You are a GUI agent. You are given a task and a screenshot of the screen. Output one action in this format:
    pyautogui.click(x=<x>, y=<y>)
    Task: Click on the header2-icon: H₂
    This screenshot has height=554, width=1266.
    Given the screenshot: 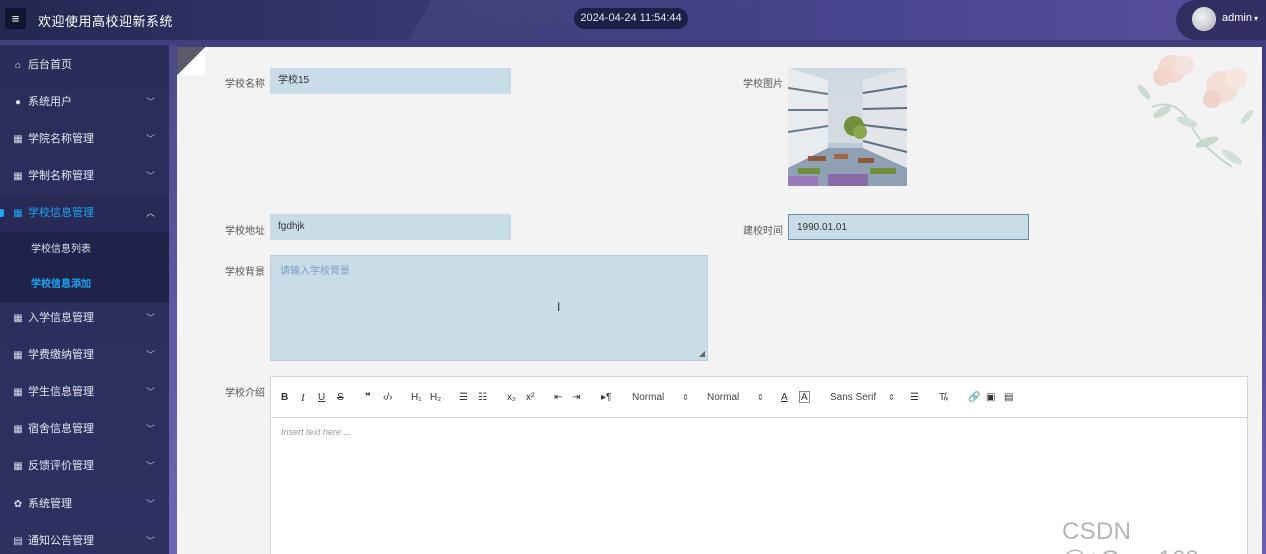 What is the action you would take?
    pyautogui.click(x=435, y=398)
    